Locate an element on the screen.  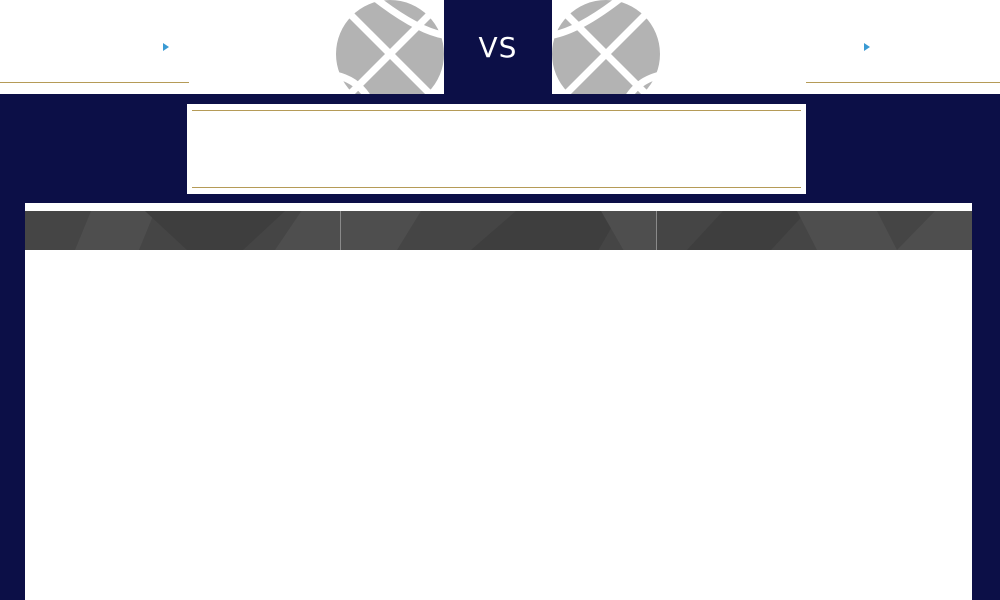
game-info-box is located at coordinates (496, 149).